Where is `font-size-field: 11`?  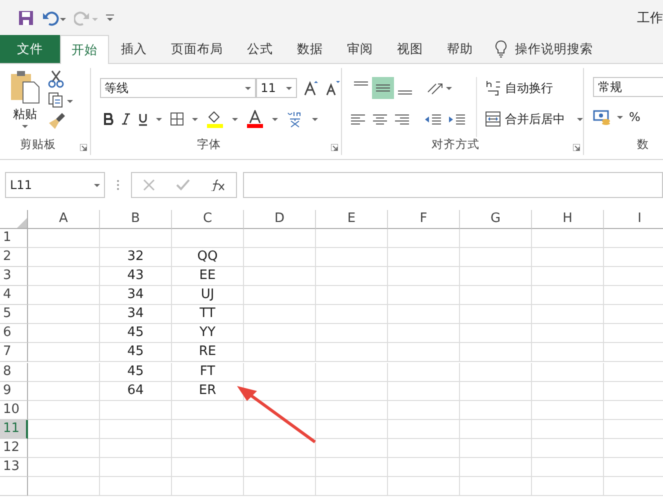
font-size-field: 11 is located at coordinates (276, 88).